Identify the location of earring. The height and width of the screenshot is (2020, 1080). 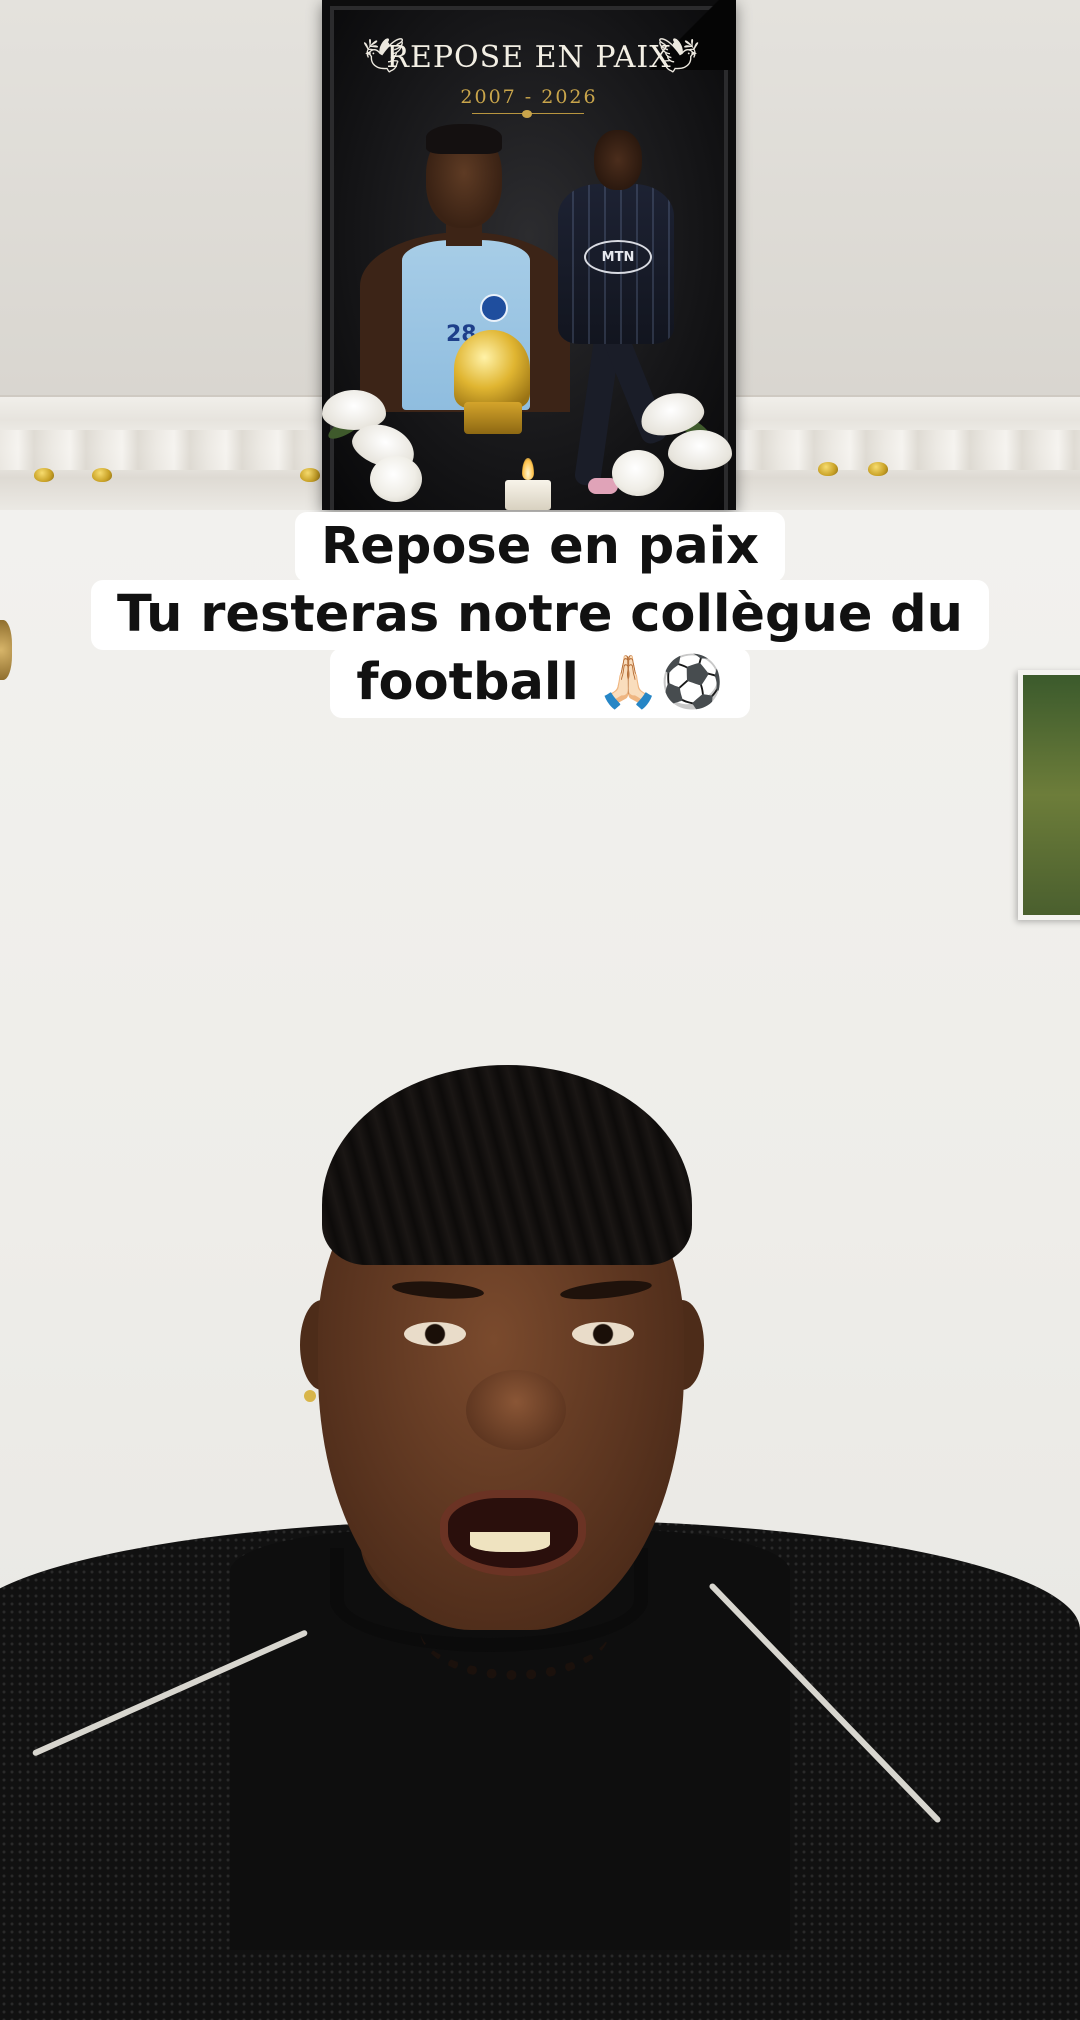
(310, 1396).